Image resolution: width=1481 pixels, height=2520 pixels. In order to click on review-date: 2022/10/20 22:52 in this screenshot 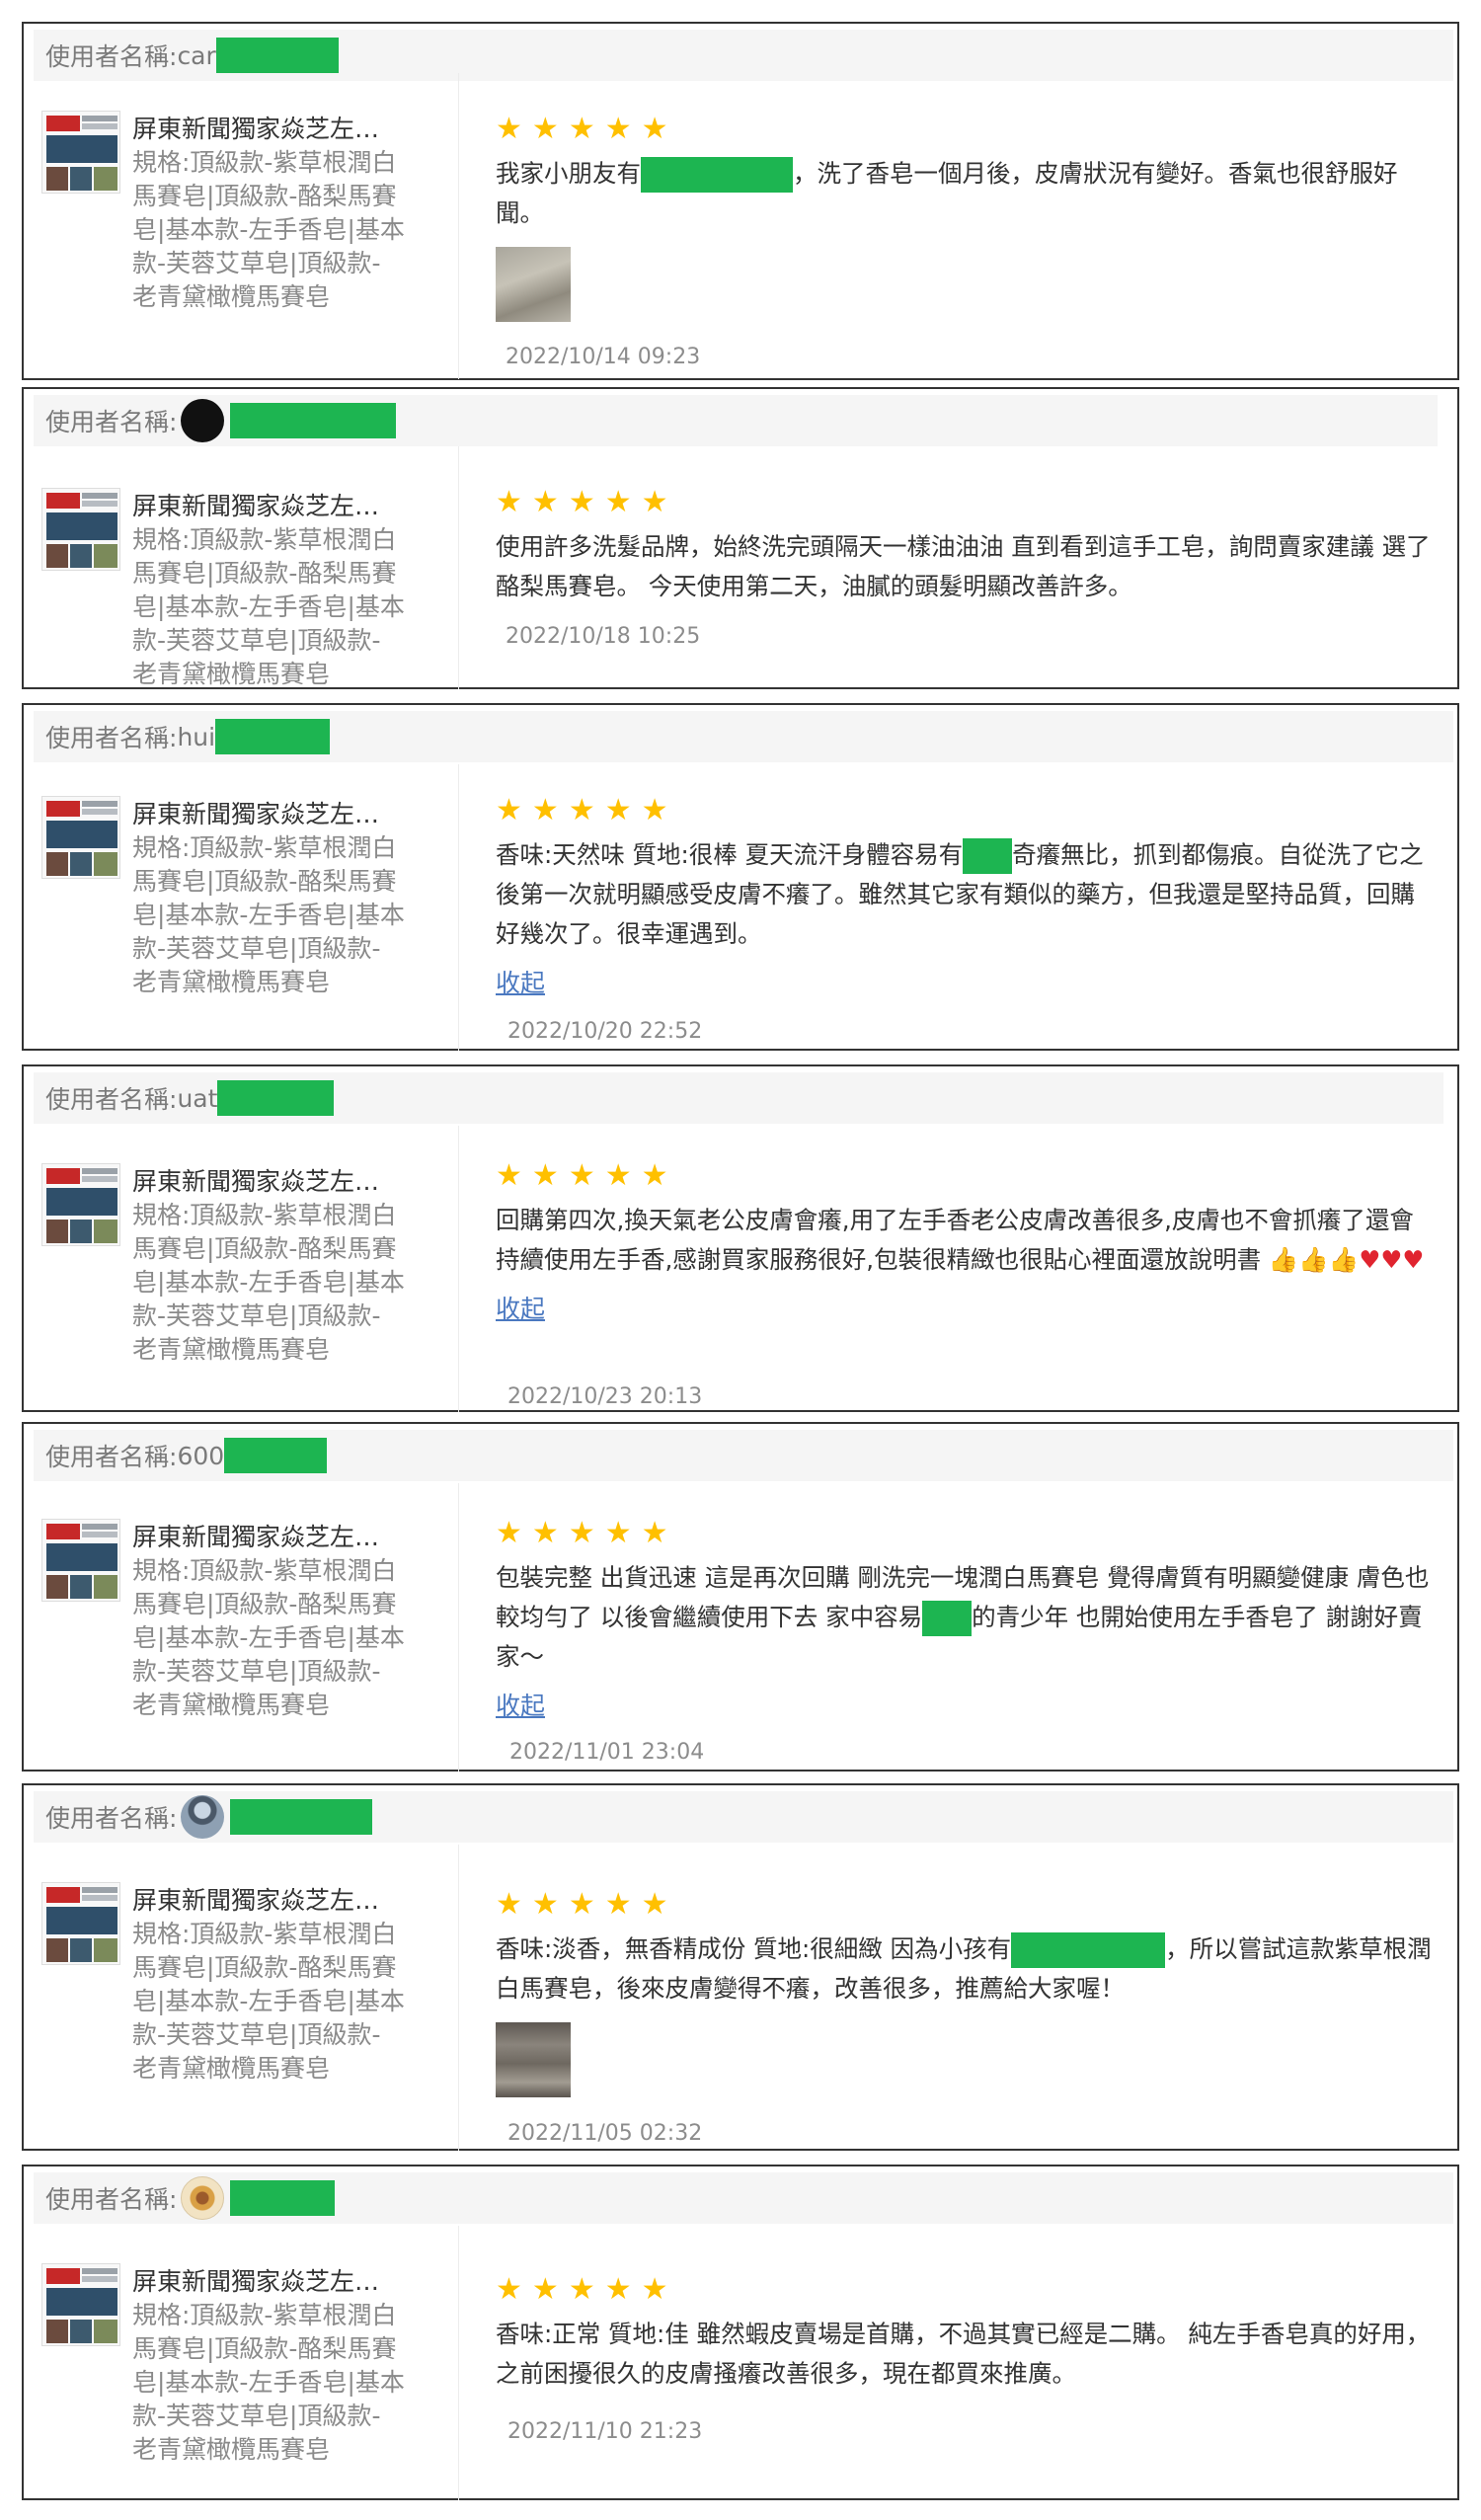, I will do `click(605, 1031)`.